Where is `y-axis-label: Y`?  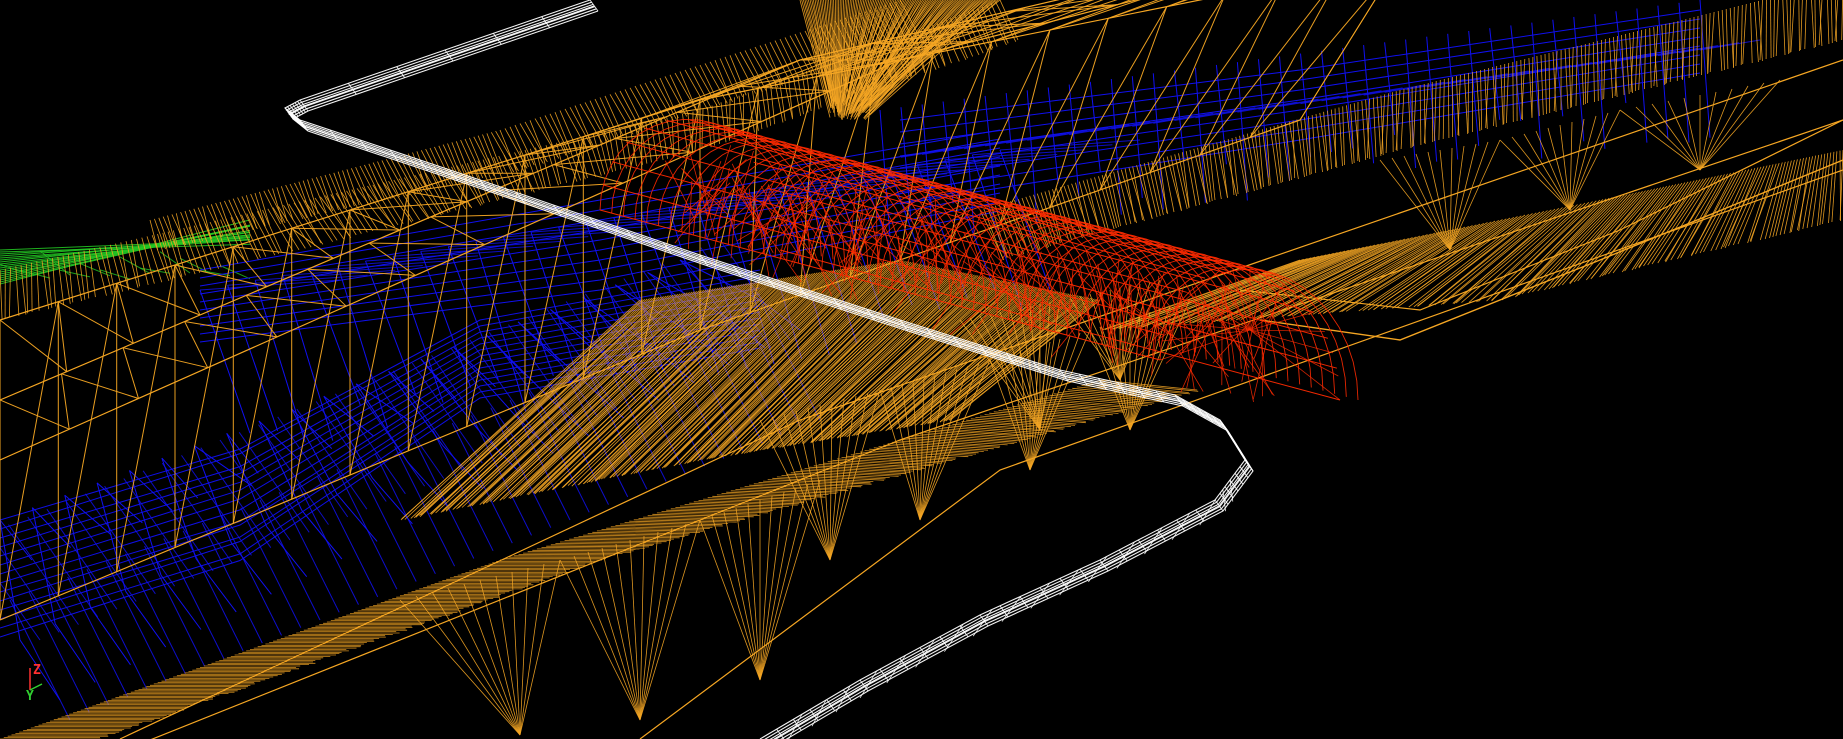 y-axis-label: Y is located at coordinates (30, 694).